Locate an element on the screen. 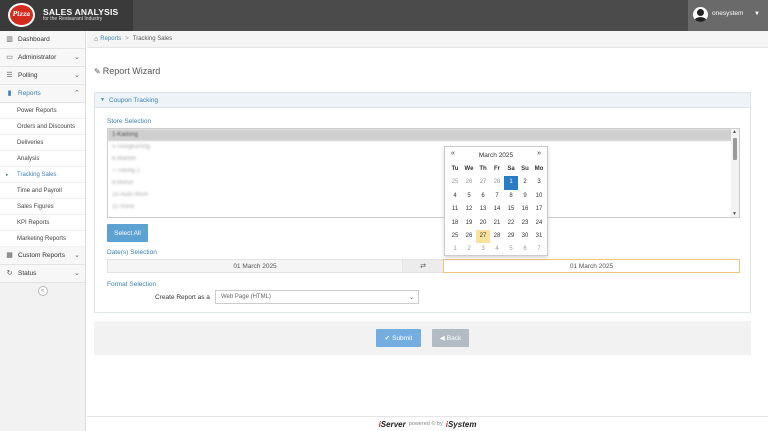 The height and width of the screenshot is (431, 768). calendar-month-label: March 2025 is located at coordinates (496, 155).